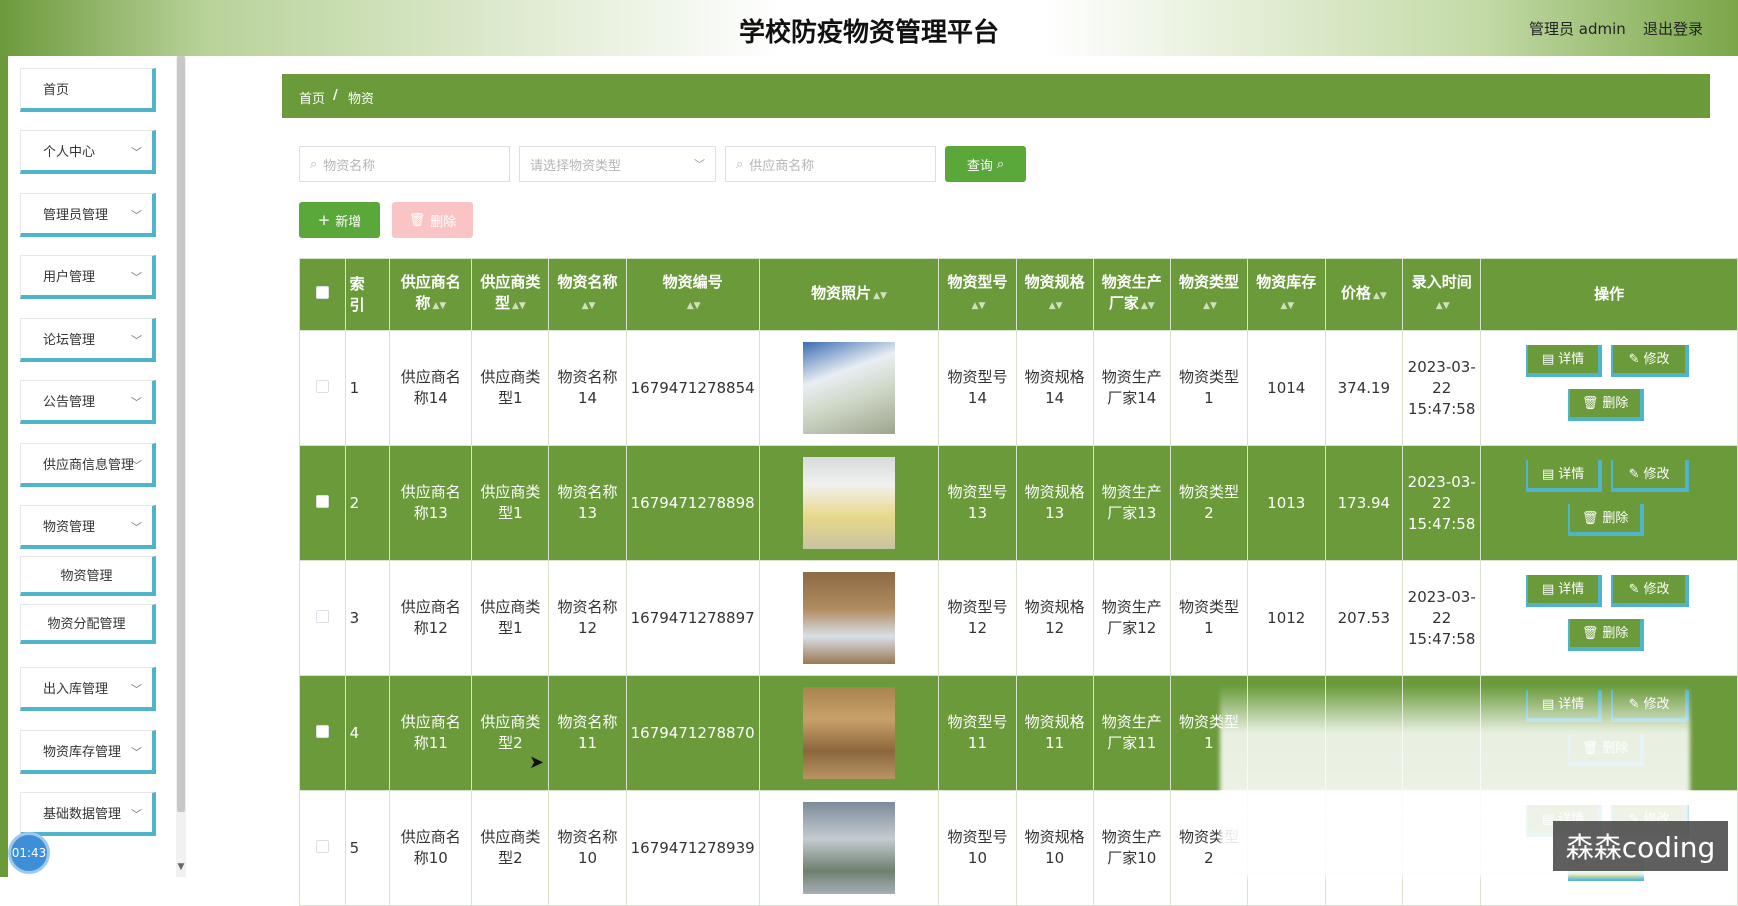  What do you see at coordinates (1673, 28) in the screenshot?
I see `logout-link: 退出登录` at bounding box center [1673, 28].